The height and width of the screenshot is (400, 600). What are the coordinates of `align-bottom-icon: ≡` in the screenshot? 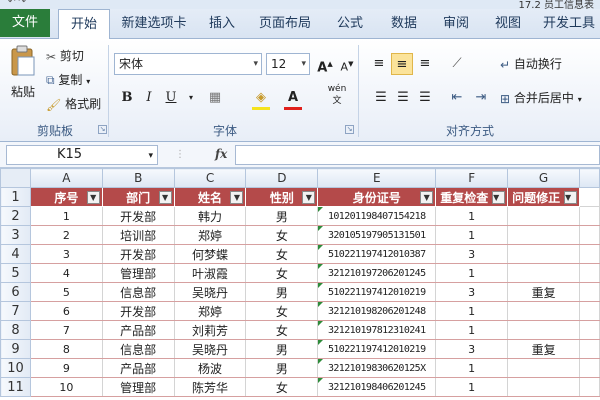 It's located at (425, 64).